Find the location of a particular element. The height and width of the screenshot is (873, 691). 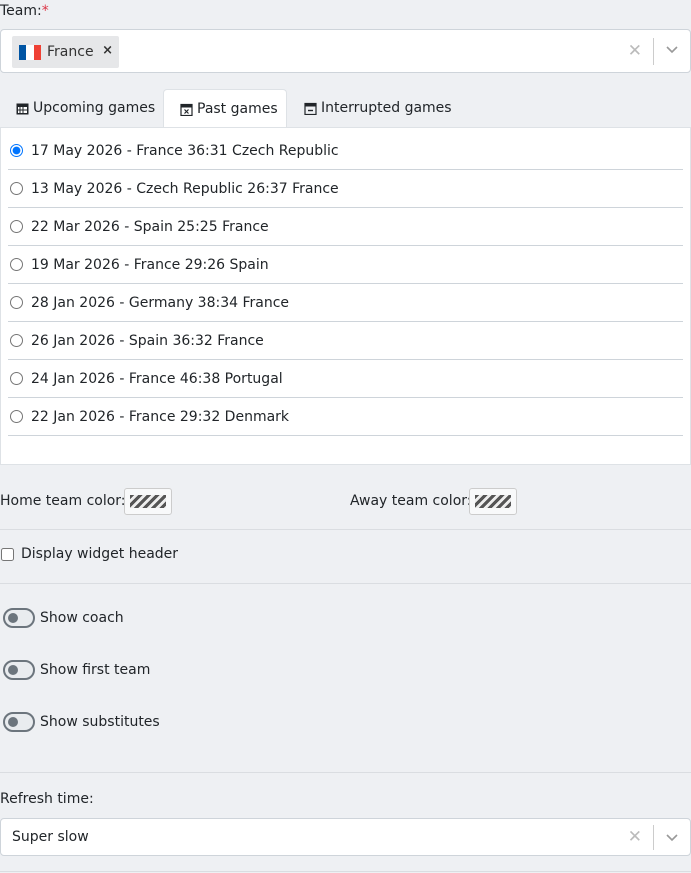

tab-past-games: Past games is located at coordinates (225, 109).